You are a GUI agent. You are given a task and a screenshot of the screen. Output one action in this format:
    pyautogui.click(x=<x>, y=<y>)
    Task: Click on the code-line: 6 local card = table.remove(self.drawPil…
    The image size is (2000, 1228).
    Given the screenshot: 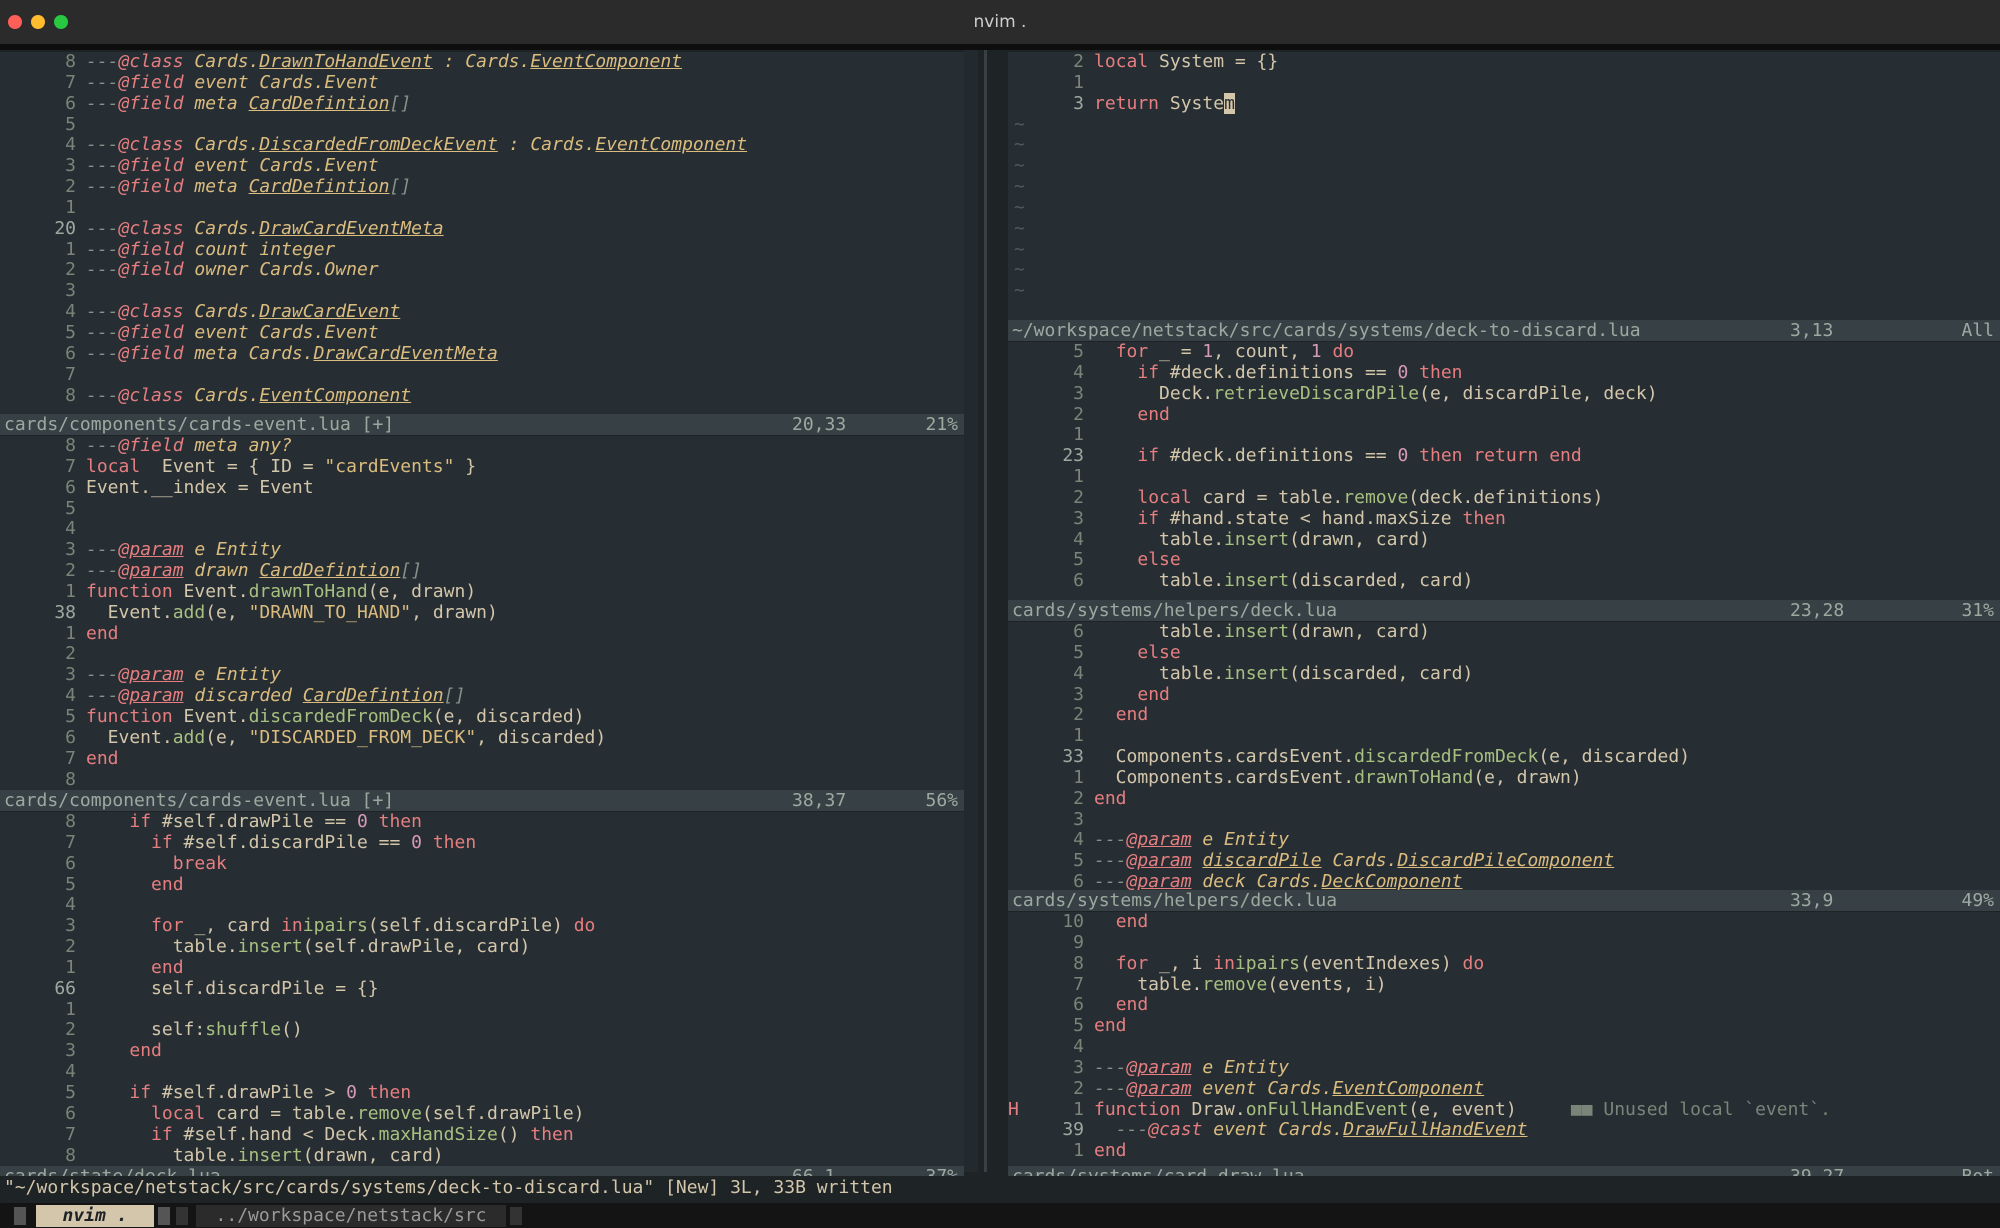 What is the action you would take?
    pyautogui.click(x=482, y=1114)
    